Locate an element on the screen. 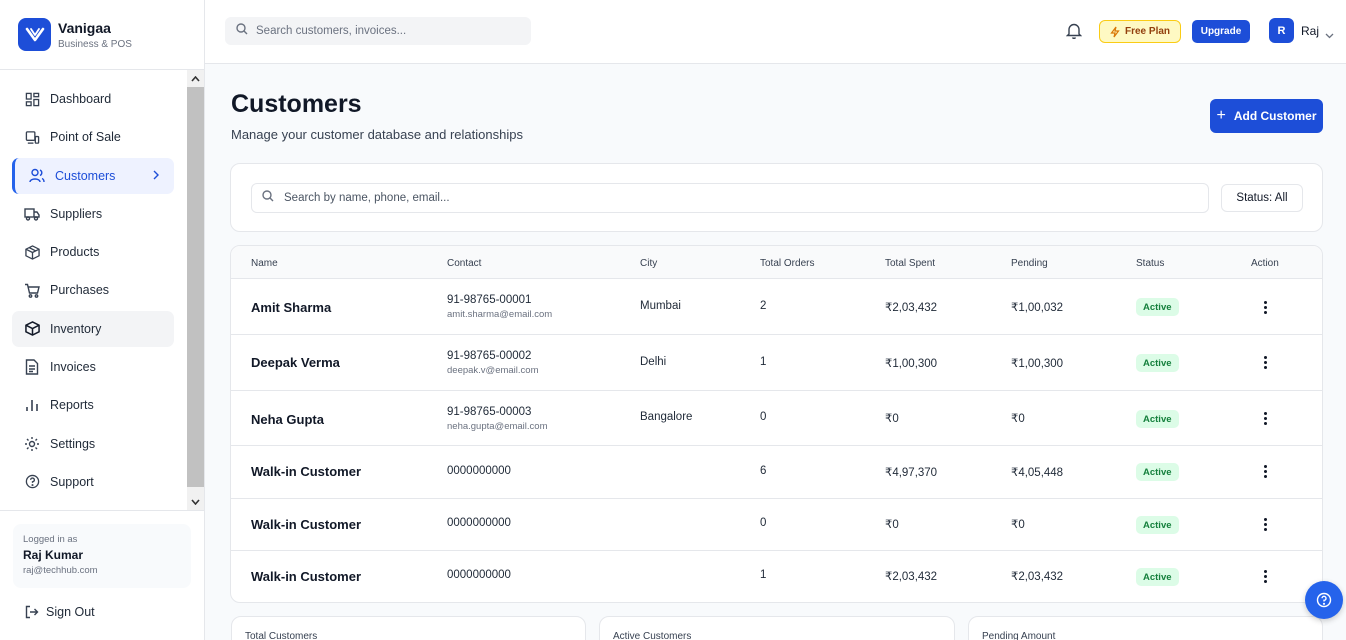  add-customer-button: + Add Customer is located at coordinates (1266, 116).